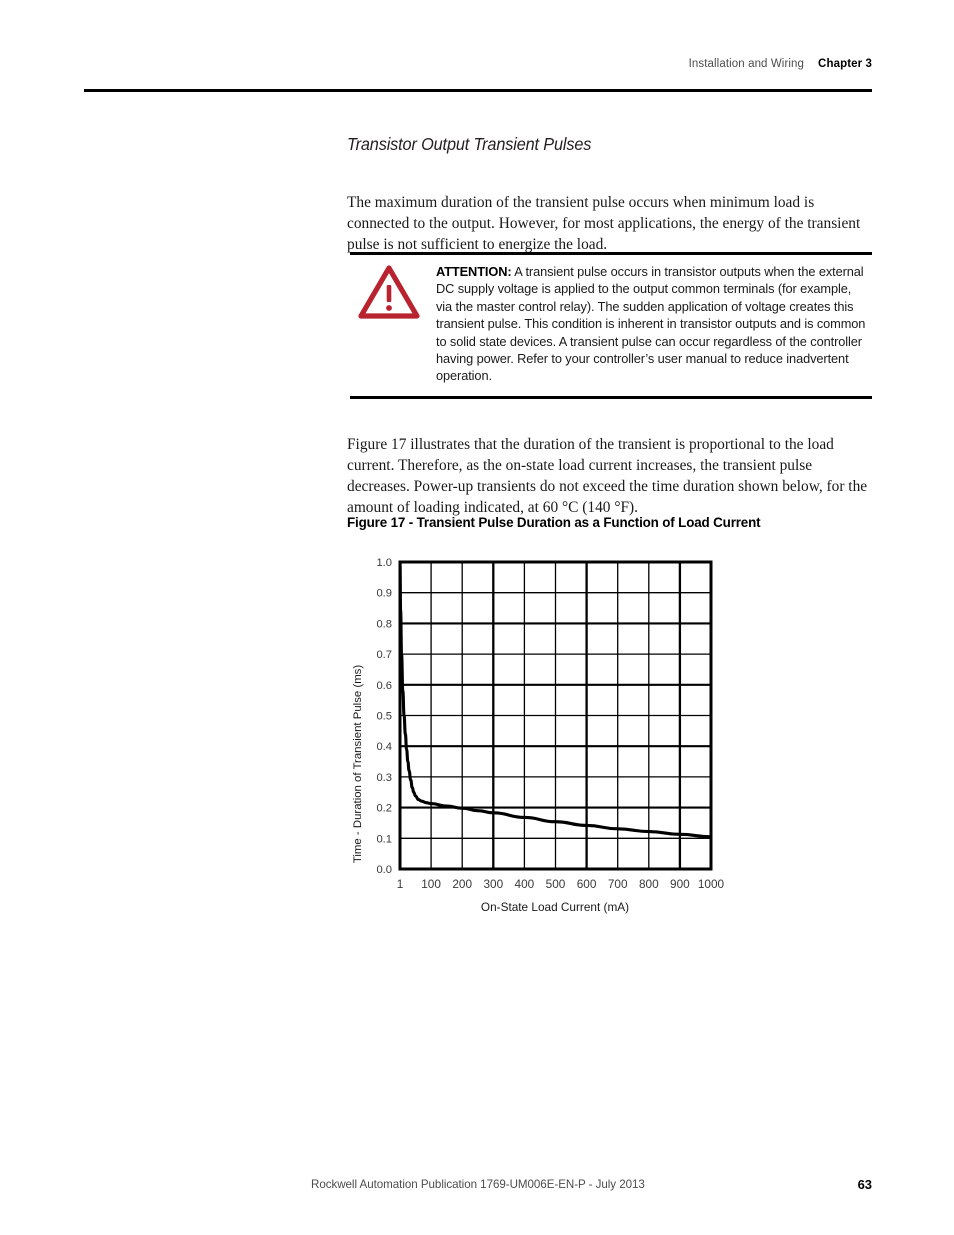 This screenshot has width=954, height=1235. What do you see at coordinates (384, 778) in the screenshot?
I see `svg-text: 0.3` at bounding box center [384, 778].